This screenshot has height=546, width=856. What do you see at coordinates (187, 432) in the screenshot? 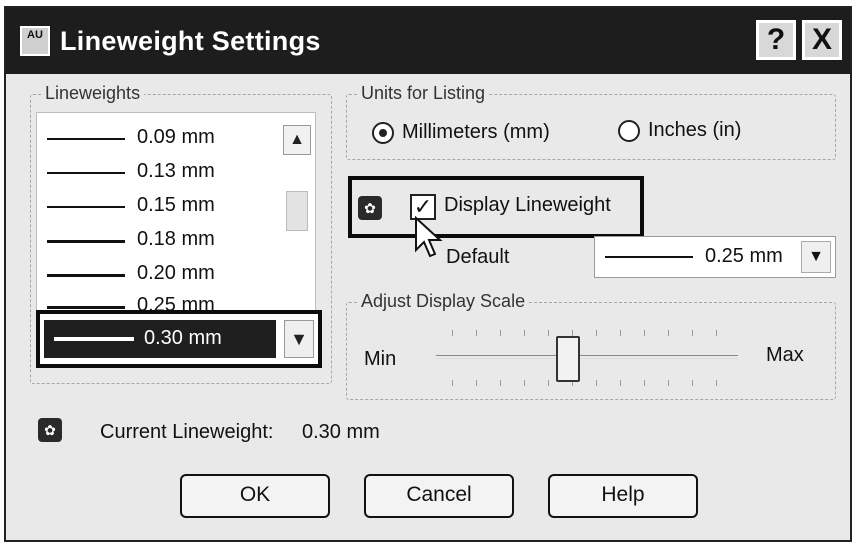
I see `current-lineweight-label: Current Lineweight:` at bounding box center [187, 432].